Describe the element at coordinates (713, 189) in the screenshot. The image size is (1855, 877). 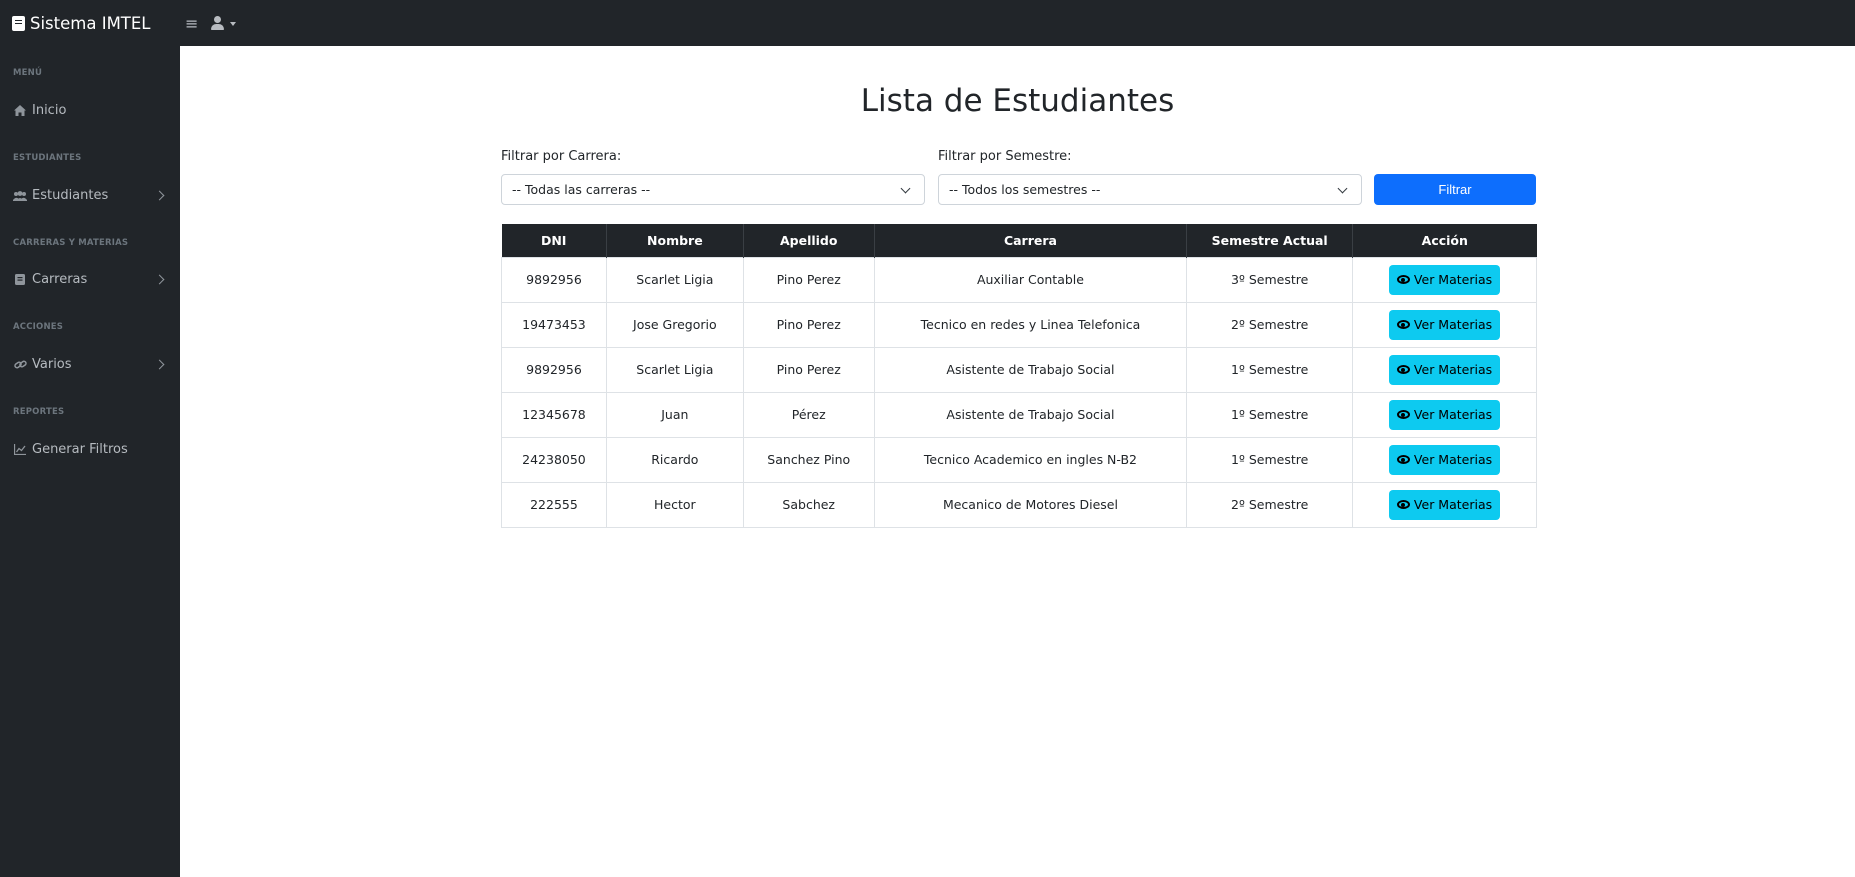
I see `carrera-select: -- Todas las carreras --` at that location.